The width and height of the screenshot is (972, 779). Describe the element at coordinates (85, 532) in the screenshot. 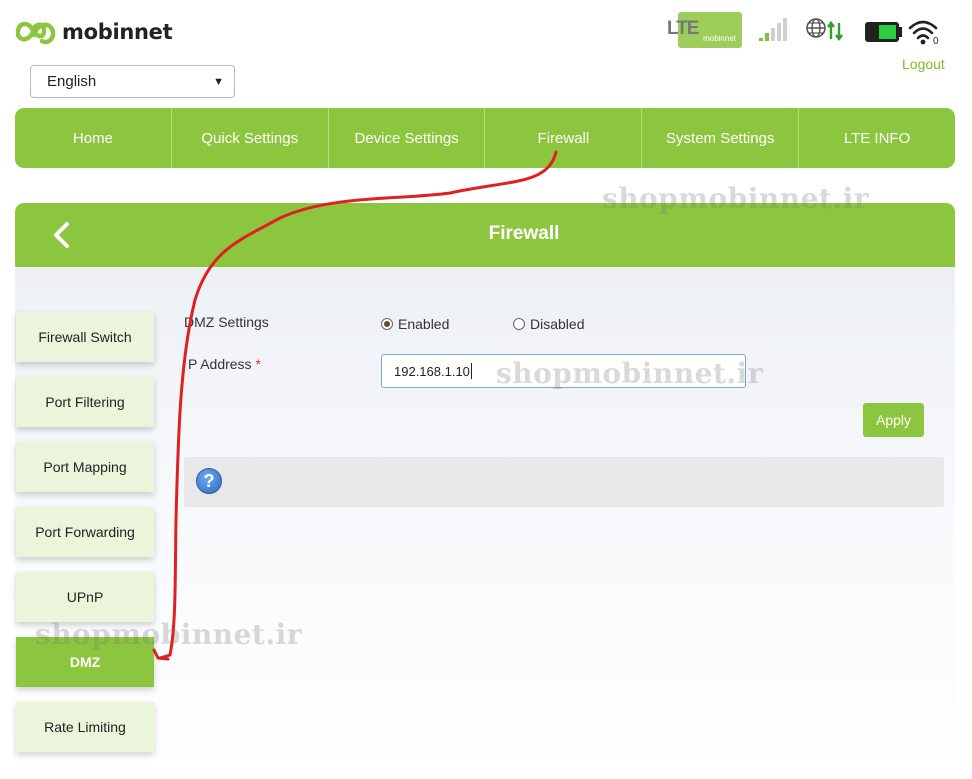

I see `sidebar-item-port-forwarding: Port Forwarding` at that location.